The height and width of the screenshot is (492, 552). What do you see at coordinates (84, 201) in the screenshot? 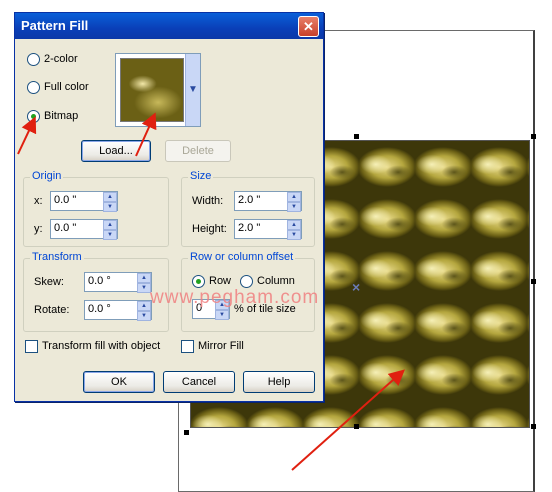
I see `origin-x-field: 0.0 " ▲ ▼` at bounding box center [84, 201].